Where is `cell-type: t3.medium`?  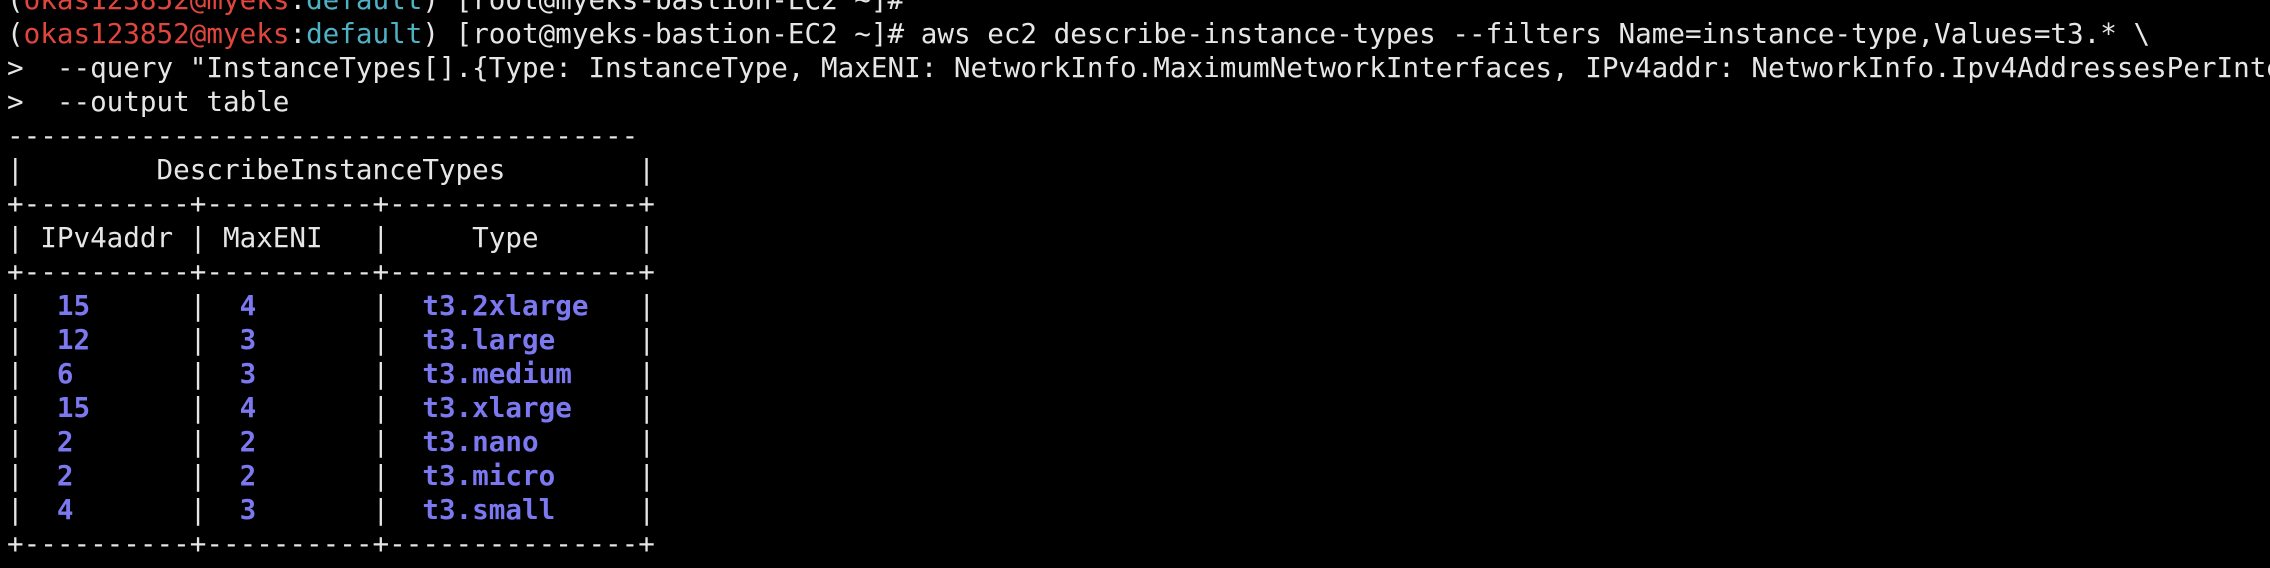
cell-type: t3.medium is located at coordinates (530, 373).